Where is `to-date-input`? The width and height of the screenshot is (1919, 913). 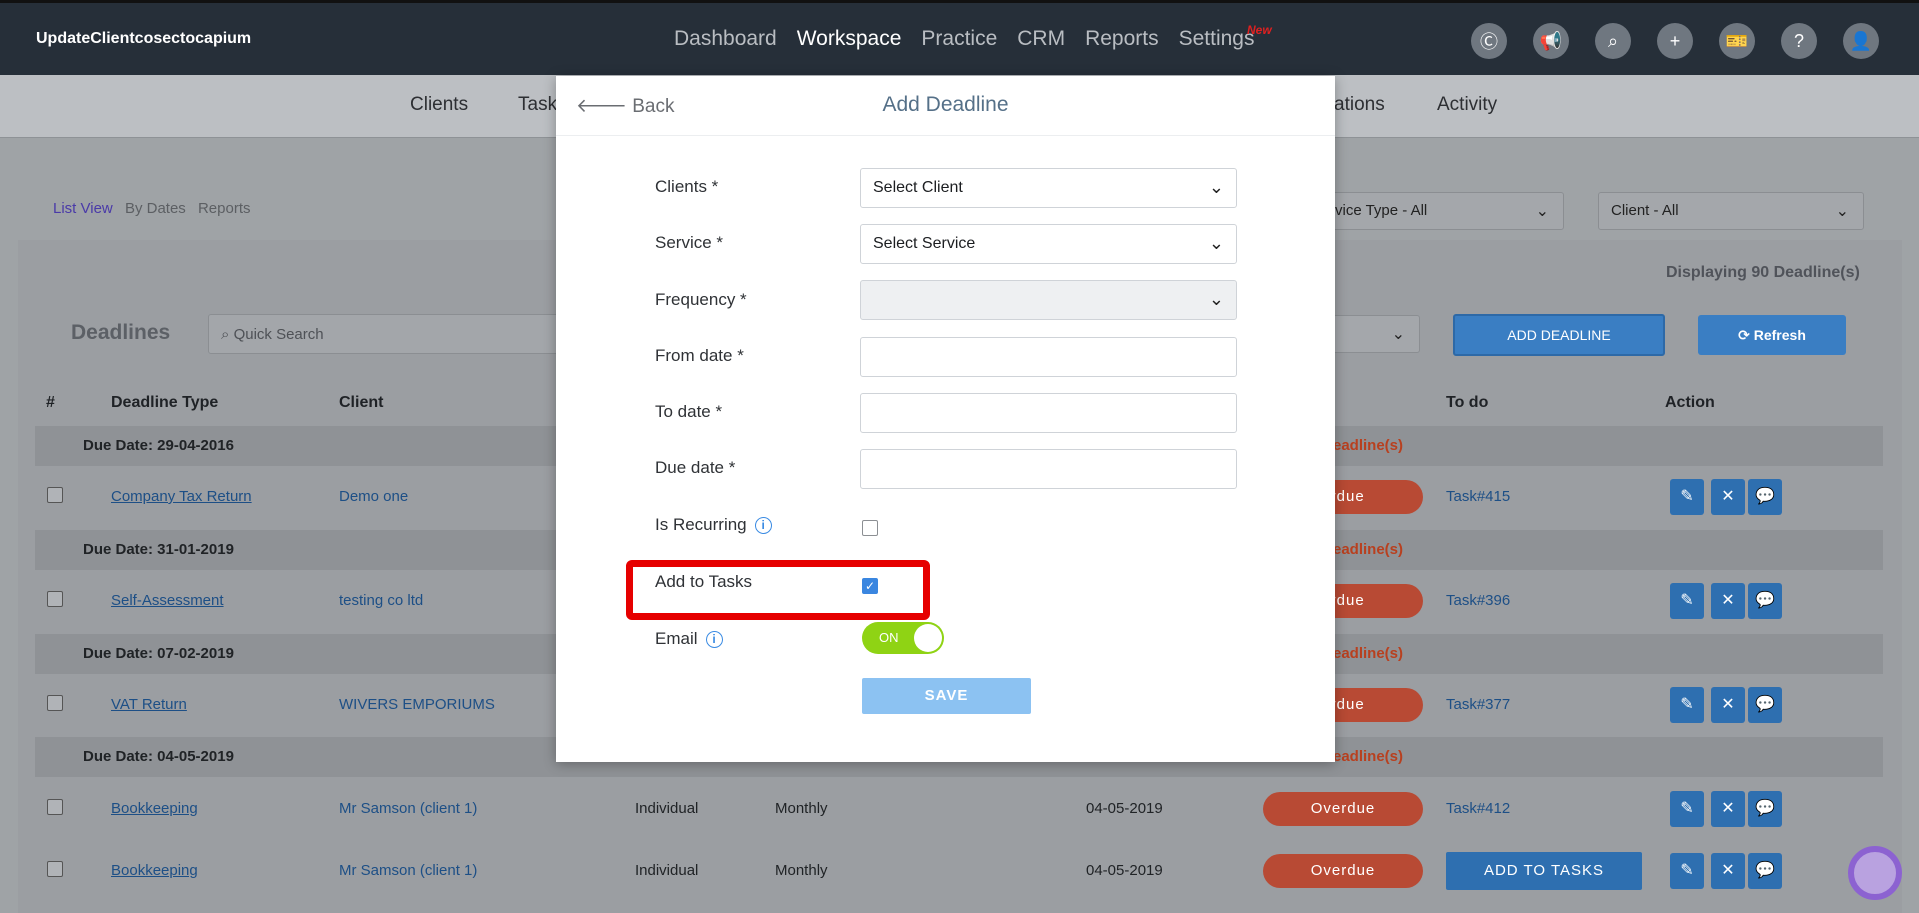 to-date-input is located at coordinates (1048, 413).